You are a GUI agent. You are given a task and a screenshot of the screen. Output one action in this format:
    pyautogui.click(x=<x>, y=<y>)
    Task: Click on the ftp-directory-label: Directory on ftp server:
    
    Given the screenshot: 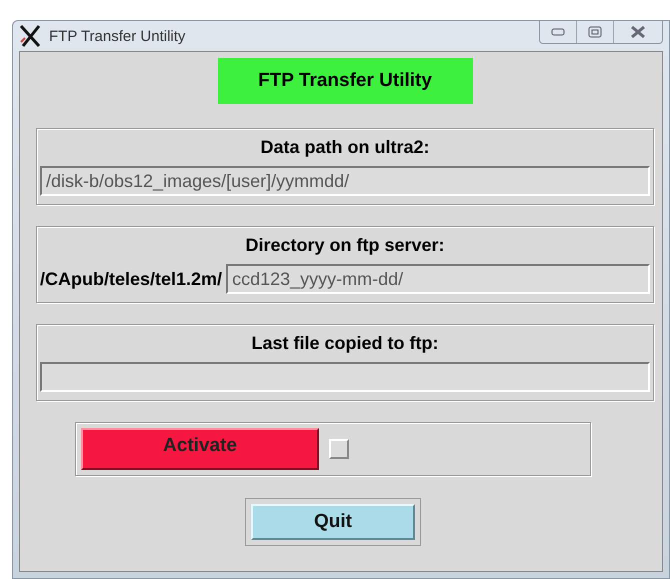 What is the action you would take?
    pyautogui.click(x=345, y=245)
    